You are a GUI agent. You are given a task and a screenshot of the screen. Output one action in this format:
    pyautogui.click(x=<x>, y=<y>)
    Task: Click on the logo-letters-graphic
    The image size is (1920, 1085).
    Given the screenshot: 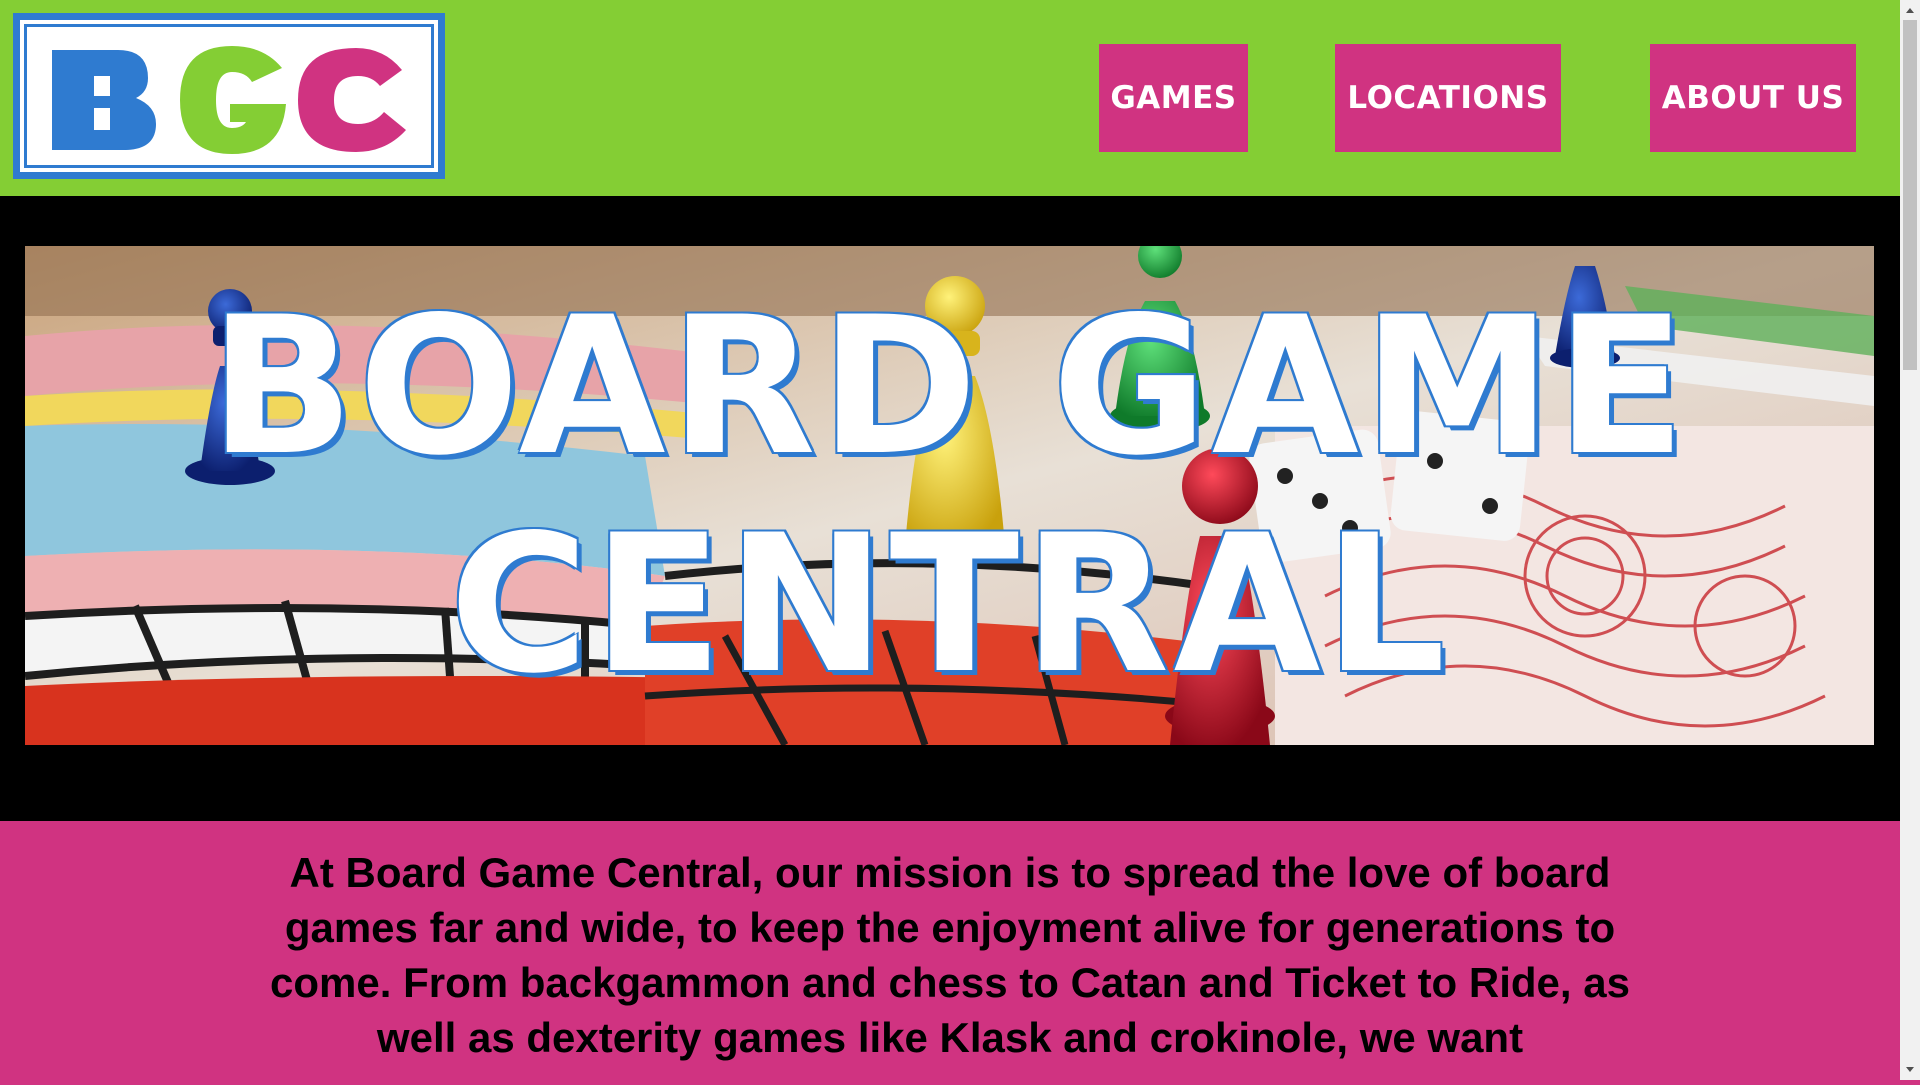 What is the action you would take?
    pyautogui.click(x=229, y=100)
    